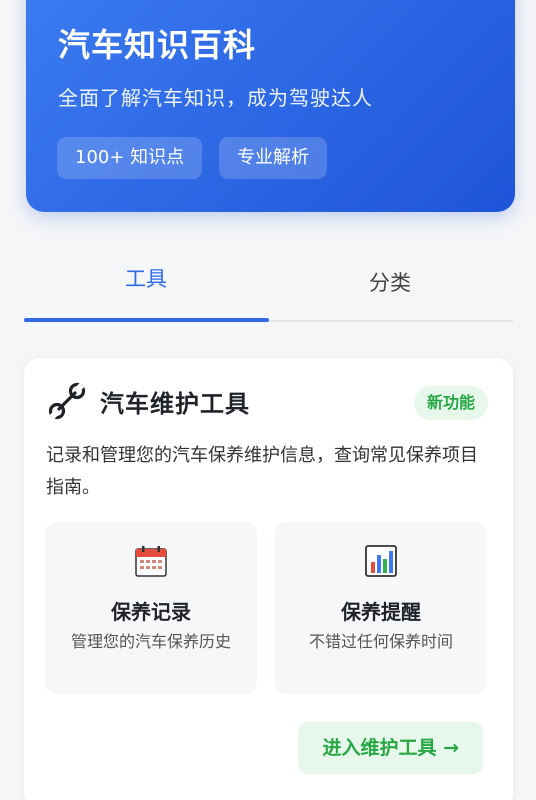  I want to click on hero-title: 汽车知识百科, so click(157, 45).